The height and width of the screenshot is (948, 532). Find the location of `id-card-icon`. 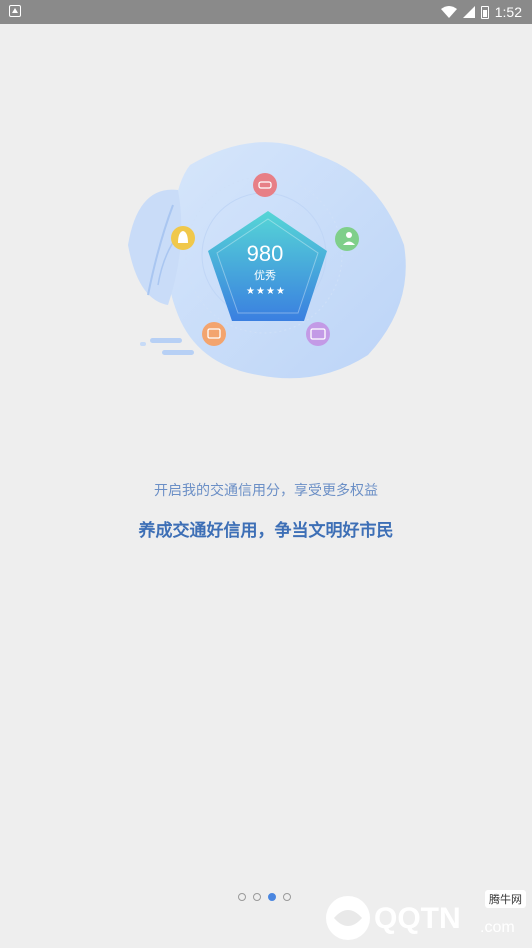

id-card-icon is located at coordinates (318, 334).